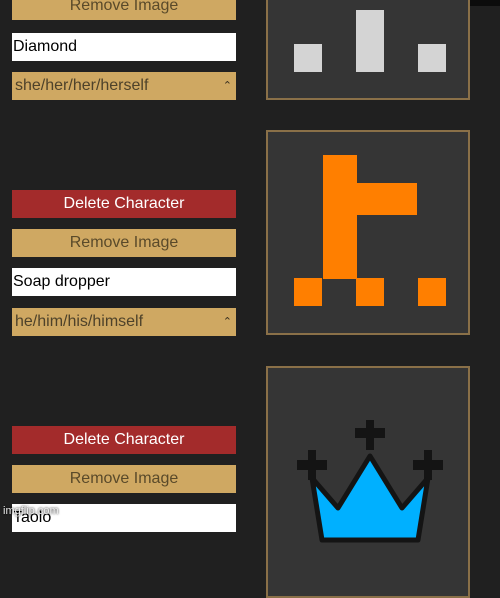 The image size is (500, 598). I want to click on pronoun-select: she/her/her/herself ⌃, so click(124, 86).